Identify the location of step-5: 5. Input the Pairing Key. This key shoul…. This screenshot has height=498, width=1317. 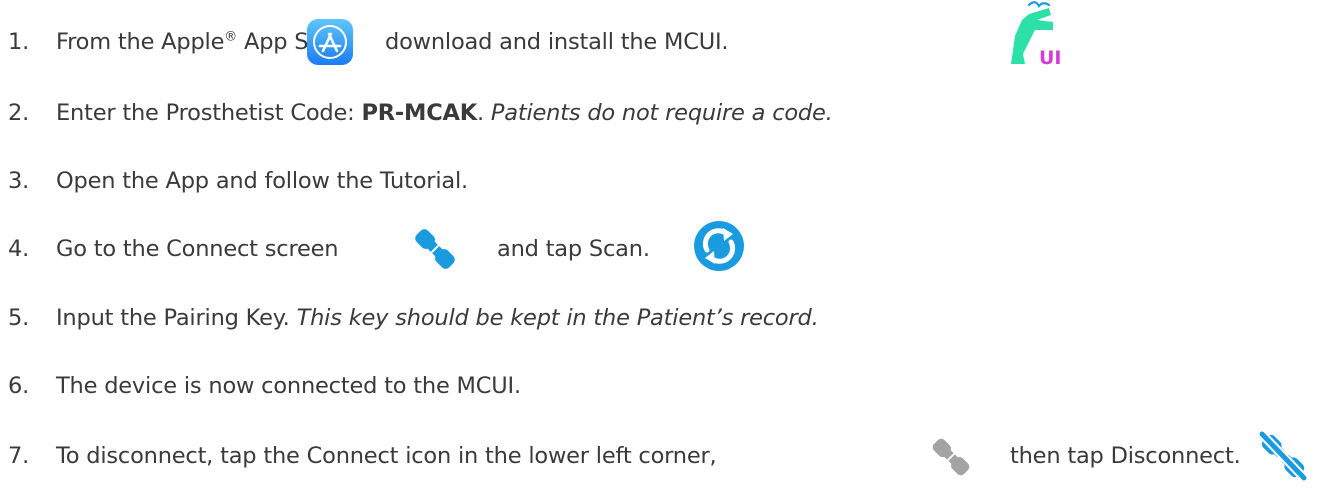
(413, 318).